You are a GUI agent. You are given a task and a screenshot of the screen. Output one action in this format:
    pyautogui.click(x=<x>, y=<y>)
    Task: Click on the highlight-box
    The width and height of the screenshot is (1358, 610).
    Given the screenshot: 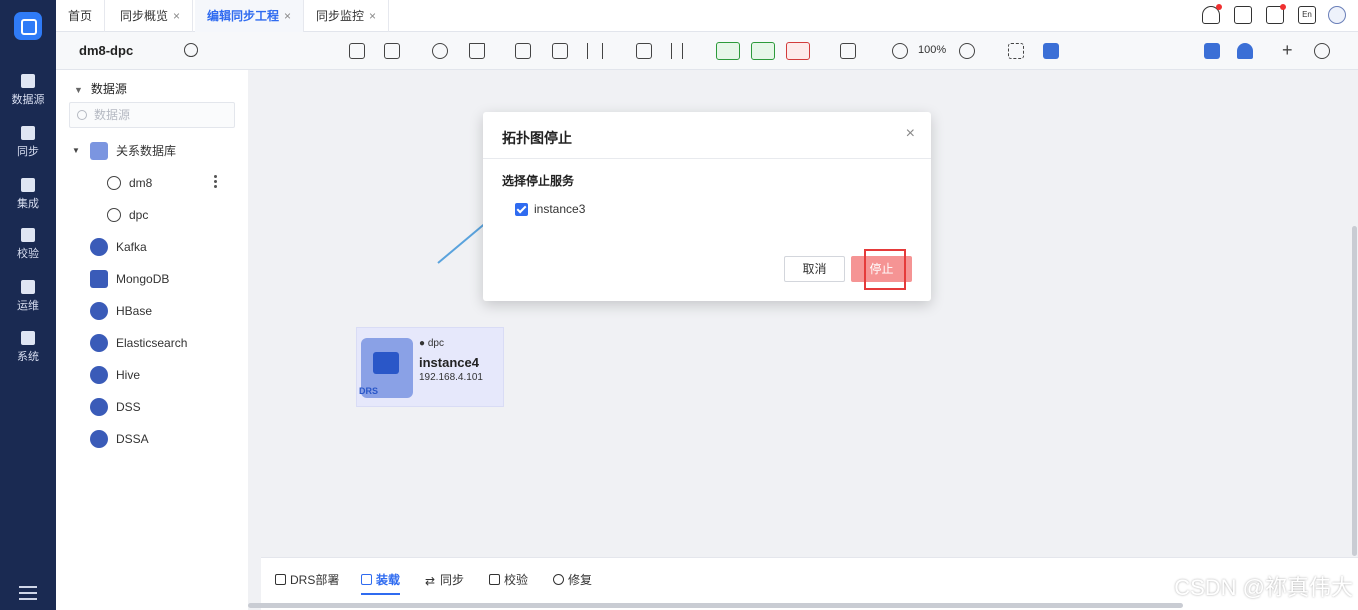 What is the action you would take?
    pyautogui.click(x=885, y=269)
    